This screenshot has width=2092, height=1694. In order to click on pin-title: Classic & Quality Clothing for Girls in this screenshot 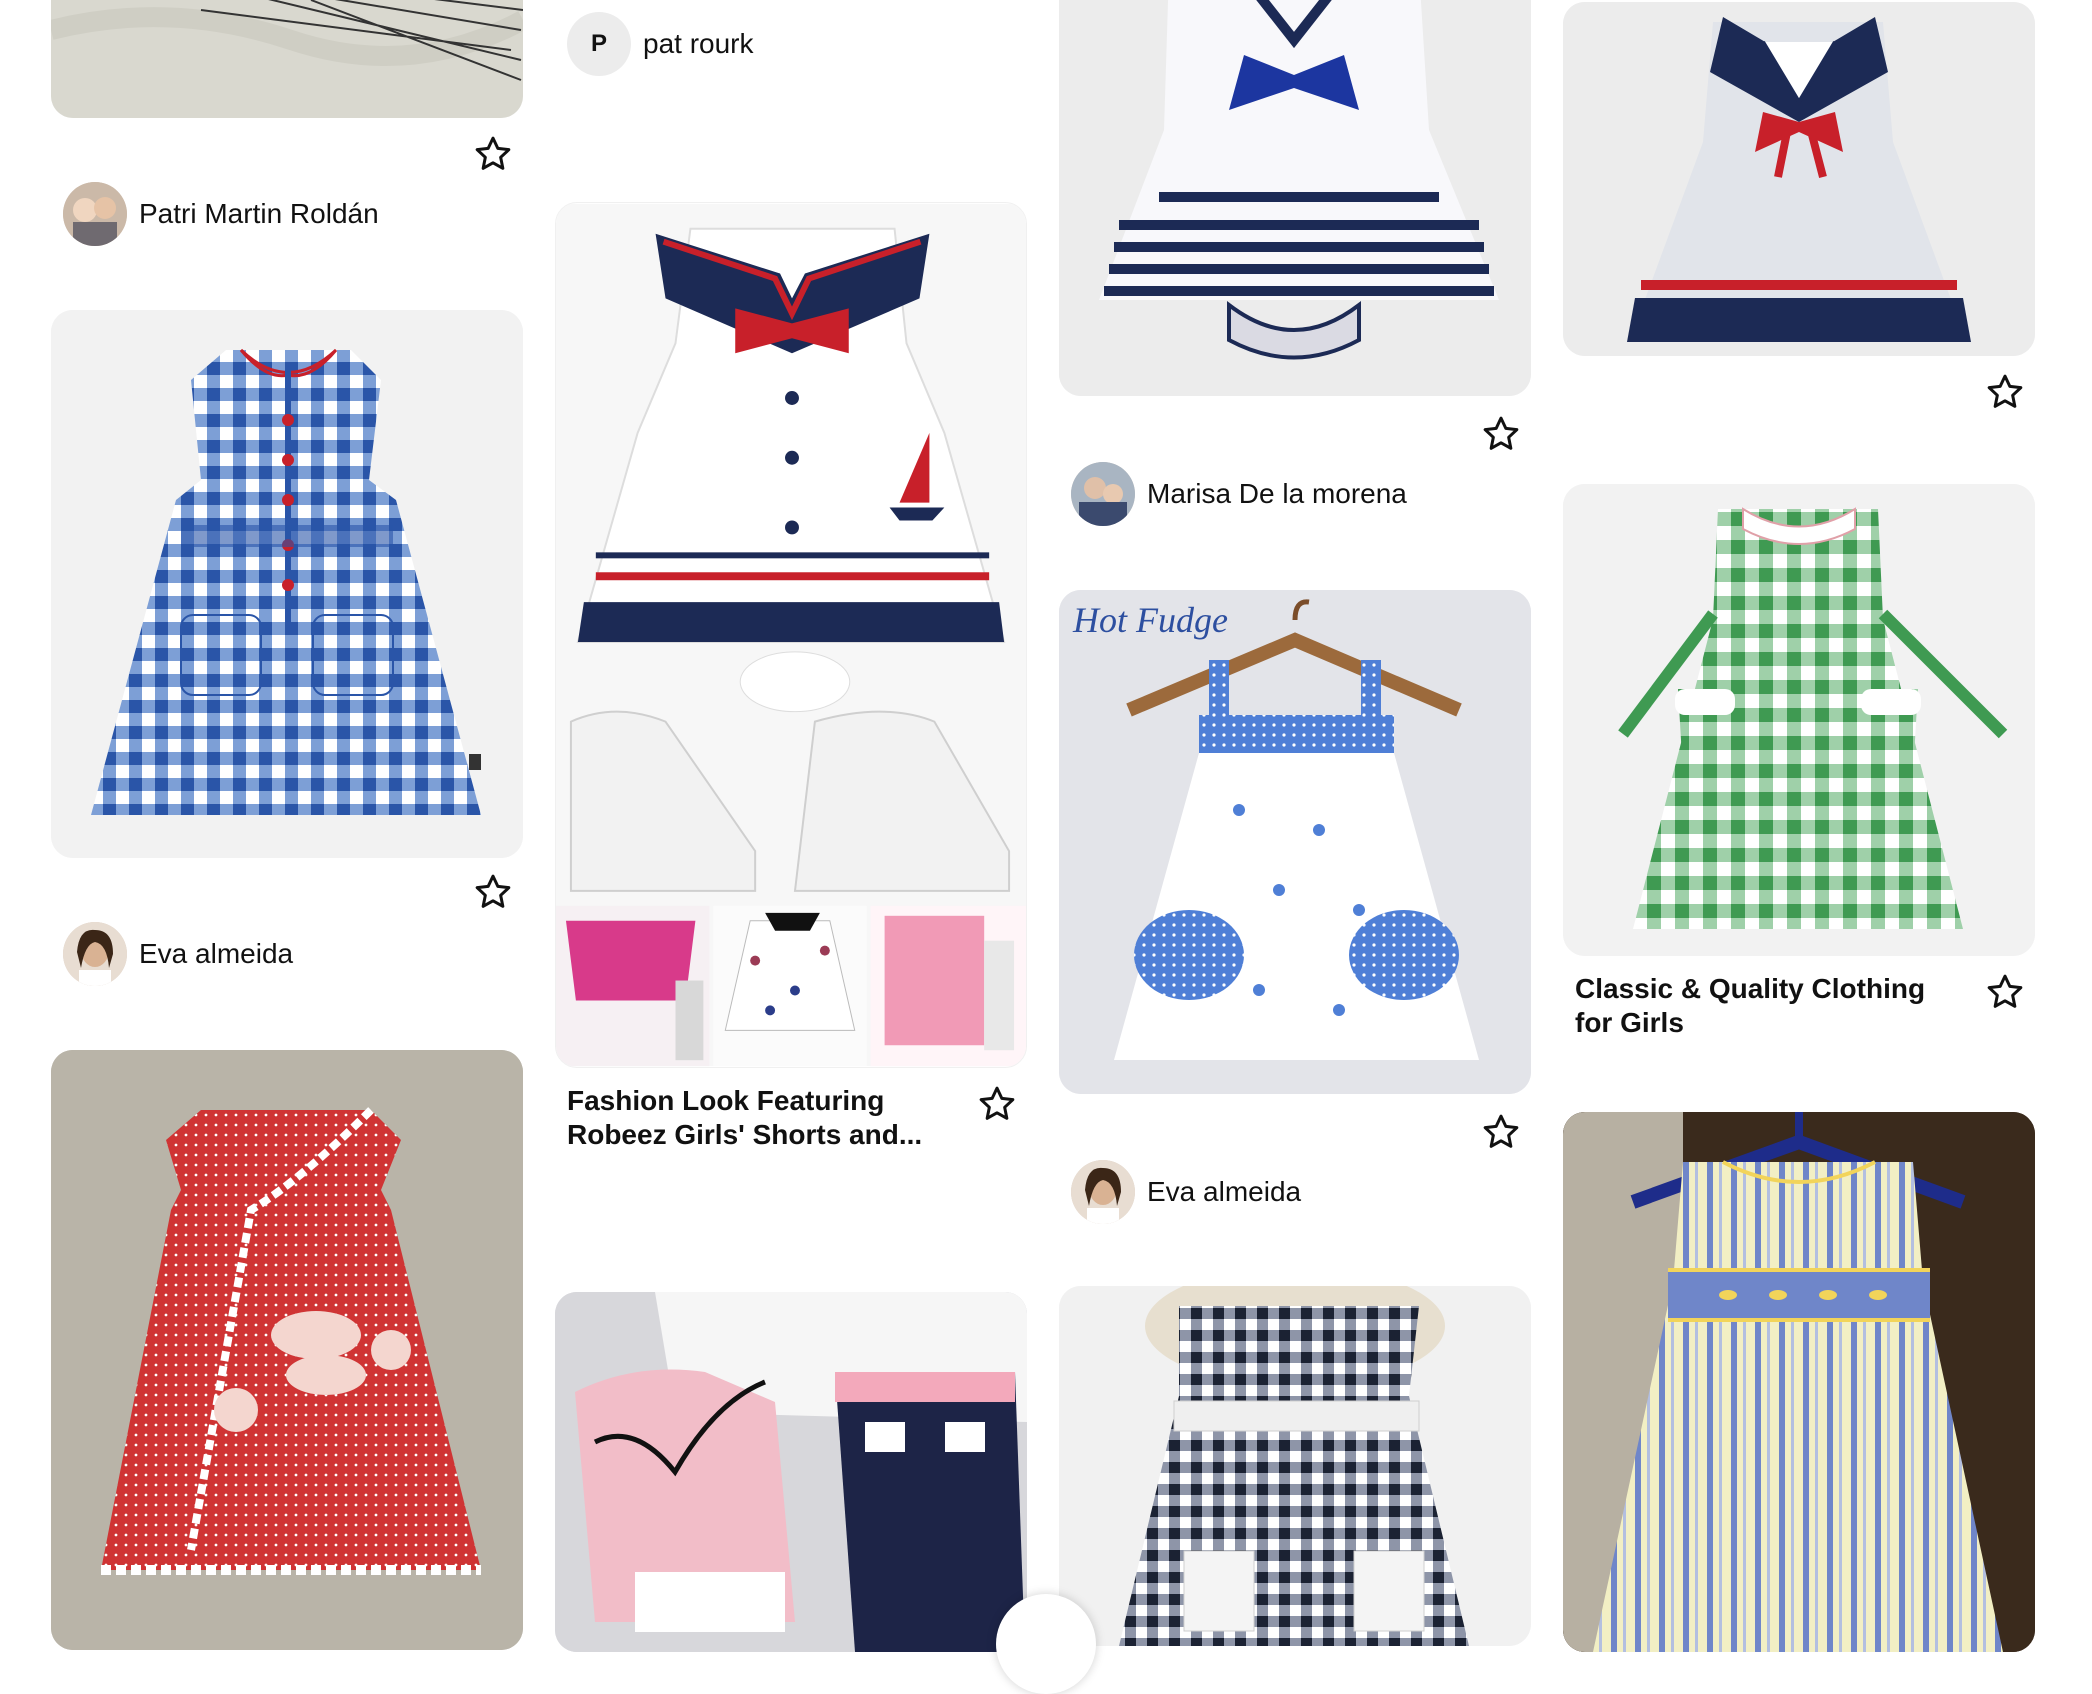, I will do `click(1765, 1006)`.